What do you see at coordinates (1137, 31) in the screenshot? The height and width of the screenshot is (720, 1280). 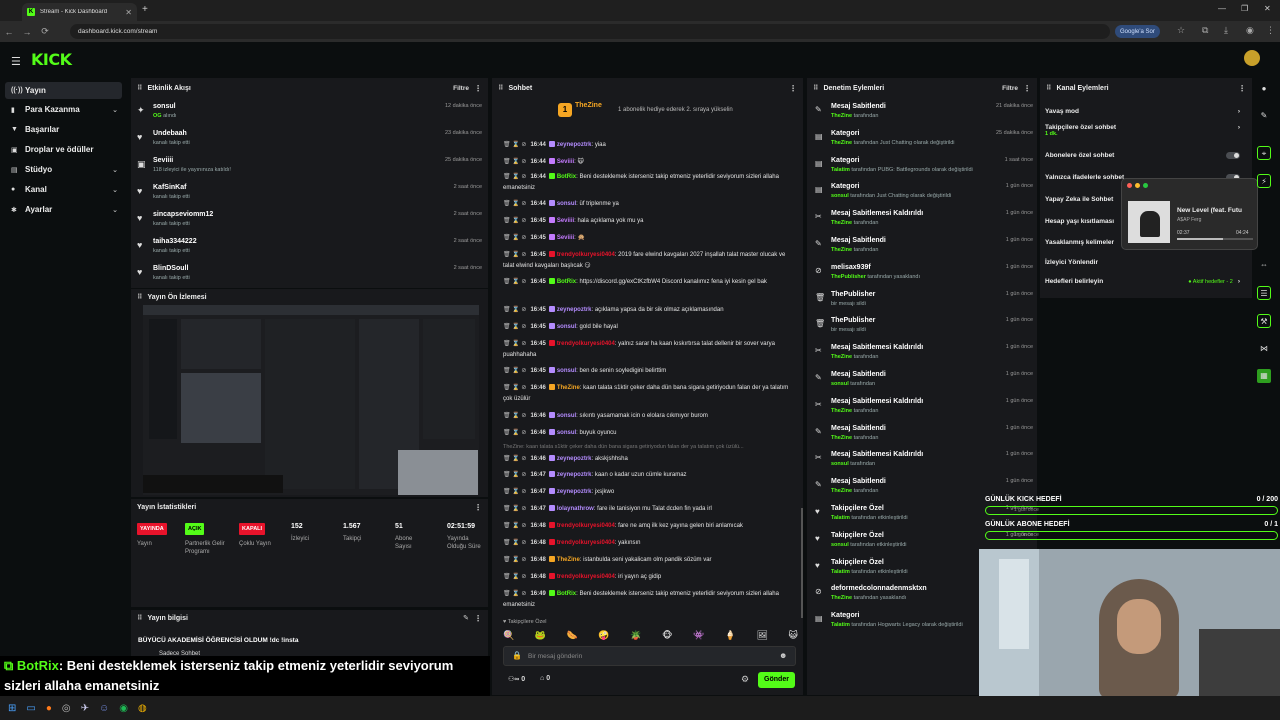 I see `google-ask-button: Google'a Sor` at bounding box center [1137, 31].